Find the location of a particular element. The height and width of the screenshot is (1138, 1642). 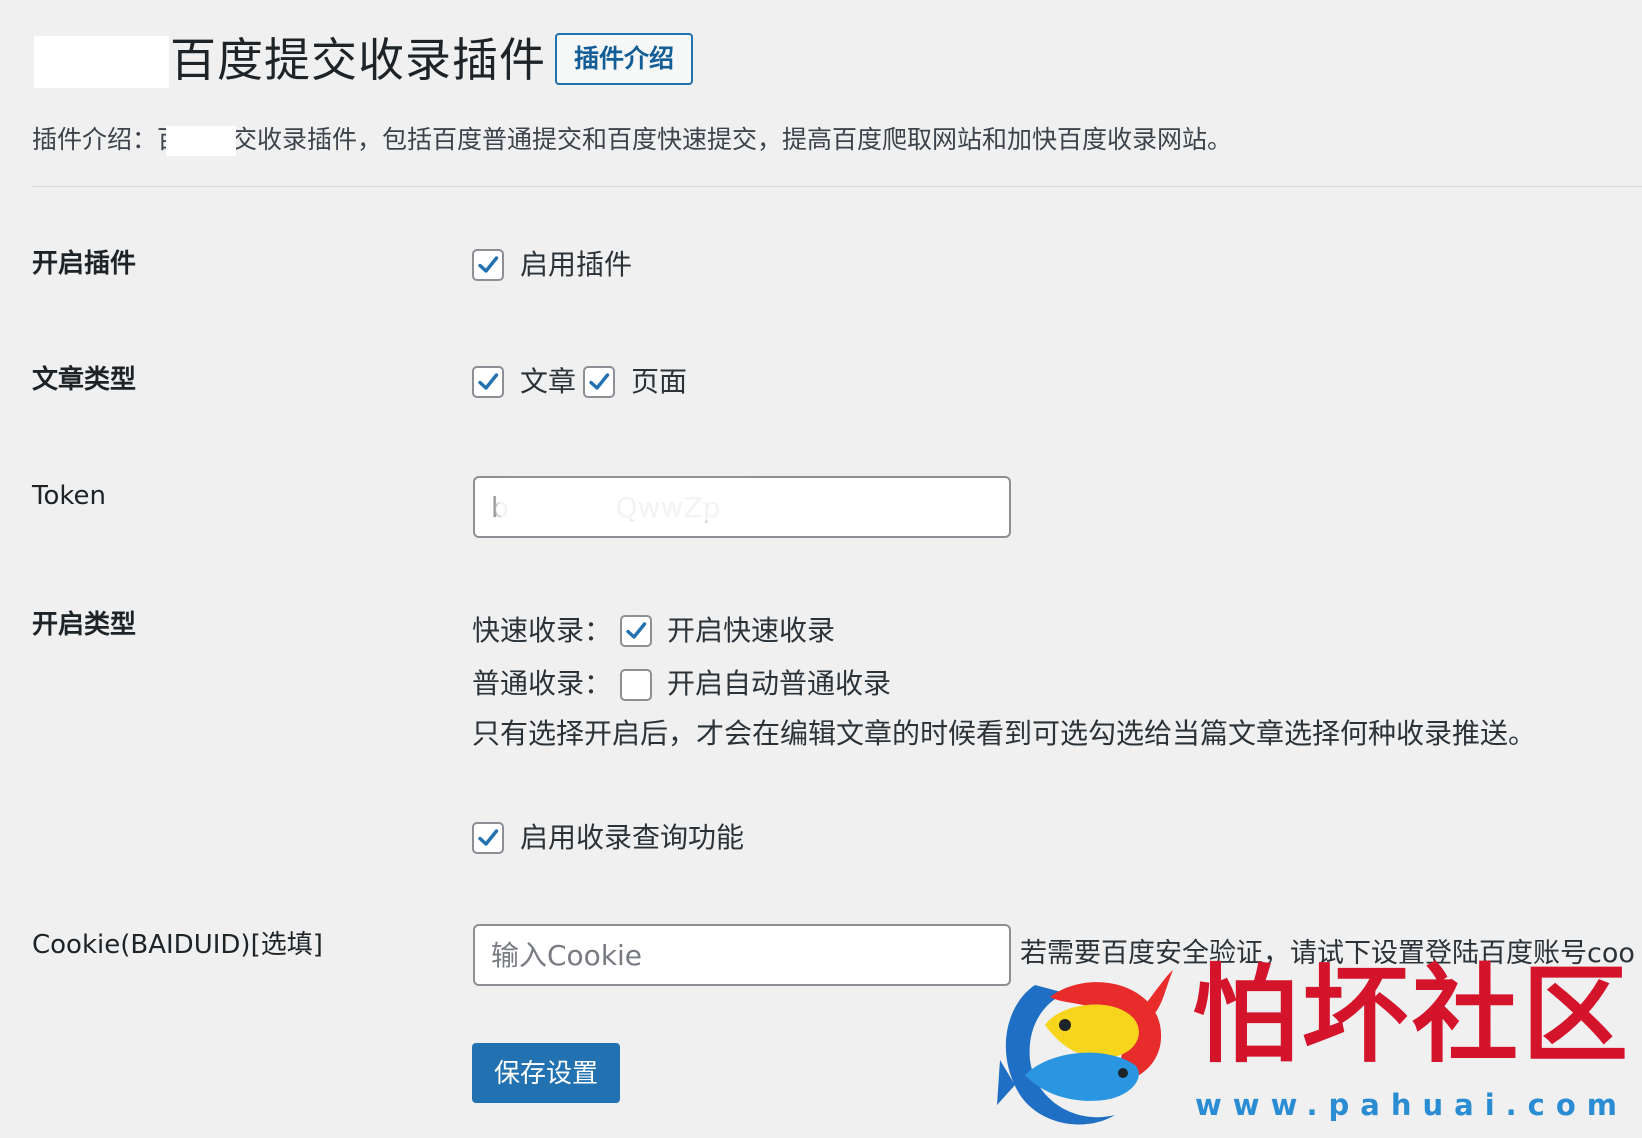

redacted-block-title is located at coordinates (101, 62).